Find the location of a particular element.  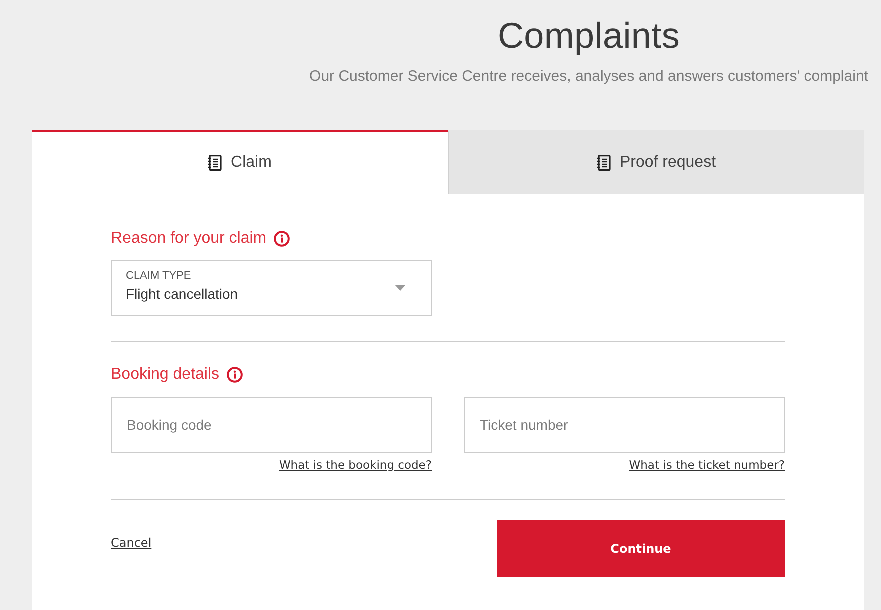

input-field: Booking code is located at coordinates (271, 425).